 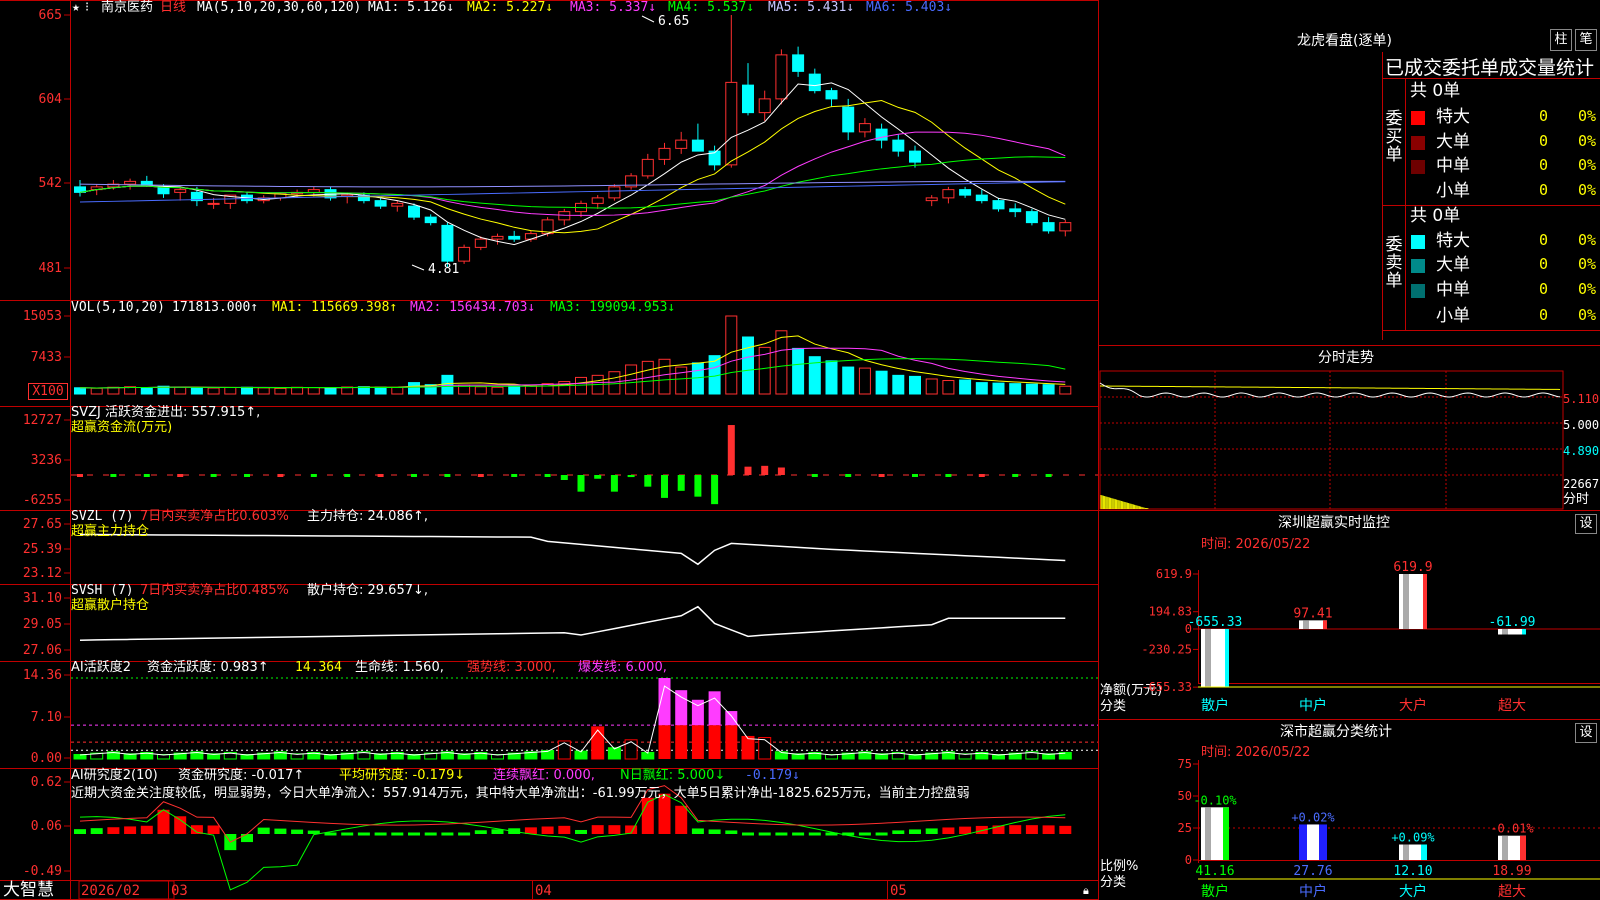 I want to click on axis-label: 75, so click(x=1185, y=764).